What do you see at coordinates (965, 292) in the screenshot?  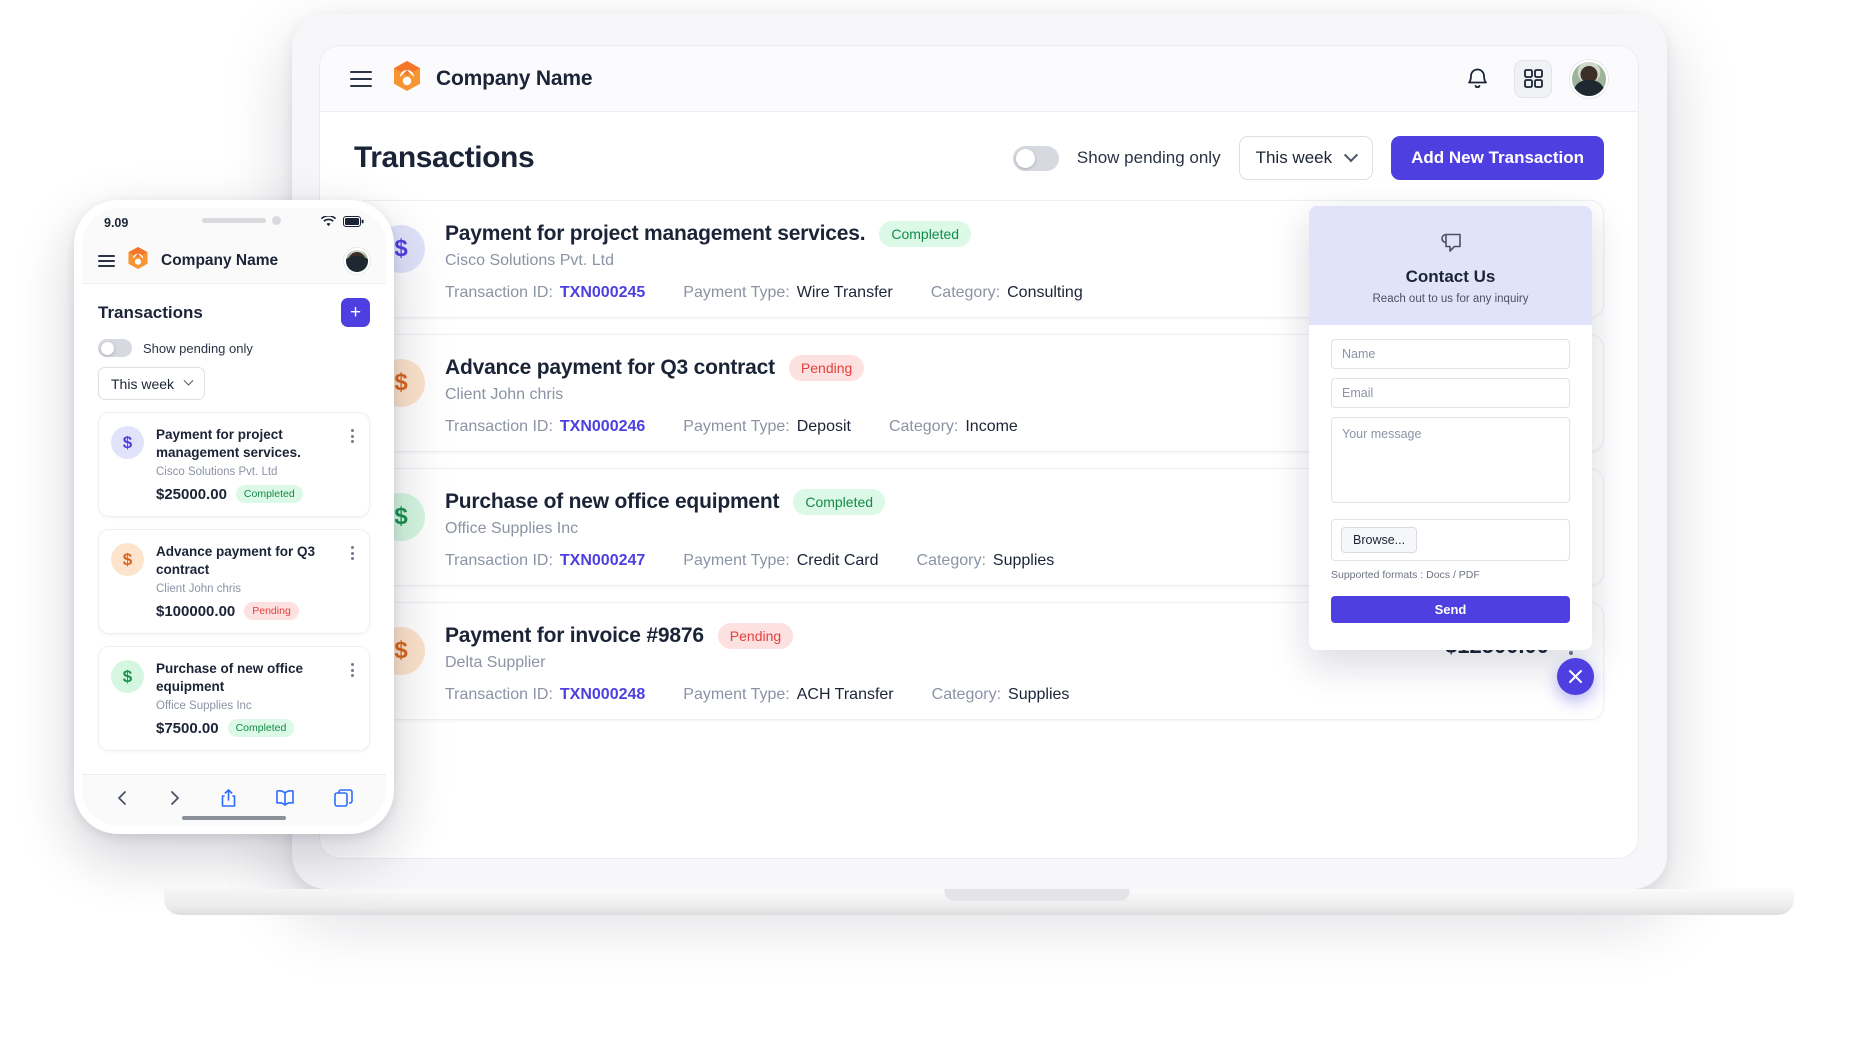 I see `meta-label-category: Category:` at bounding box center [965, 292].